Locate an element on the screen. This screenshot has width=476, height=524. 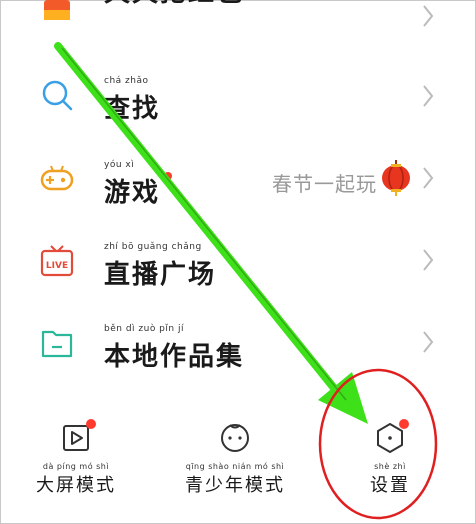
bottom-item-label: 大屏模式 is located at coordinates (76, 485).